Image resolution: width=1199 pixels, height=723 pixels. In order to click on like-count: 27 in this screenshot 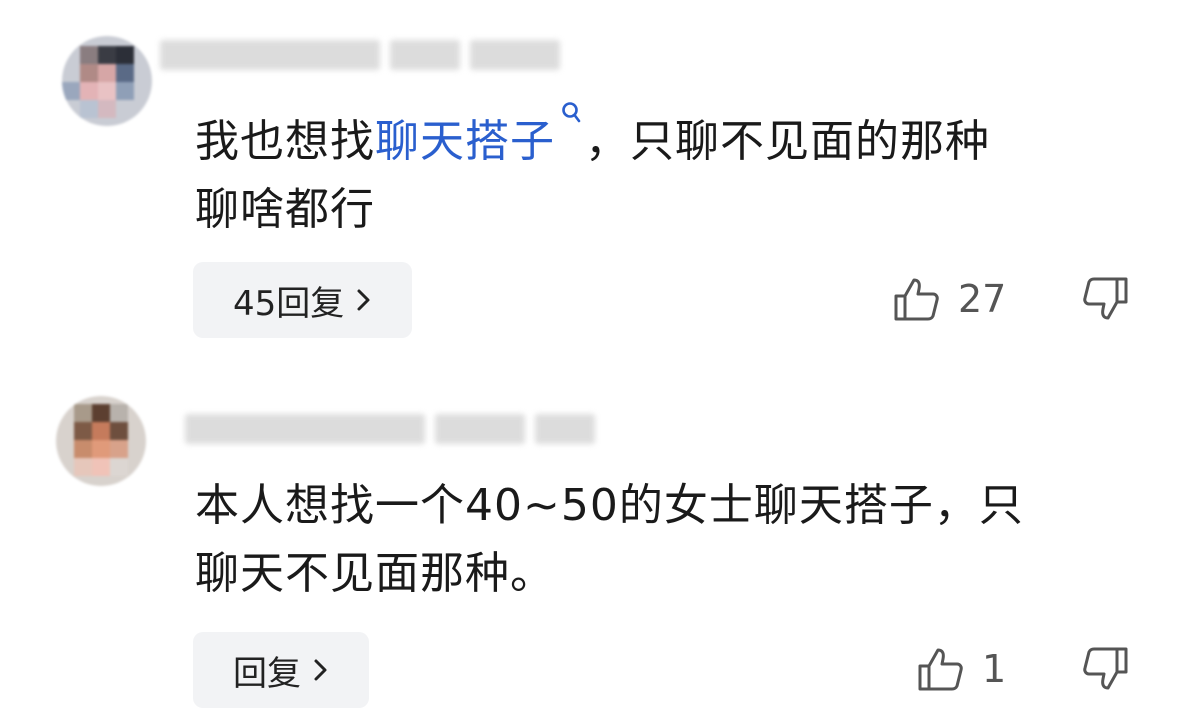, I will do `click(982, 299)`.